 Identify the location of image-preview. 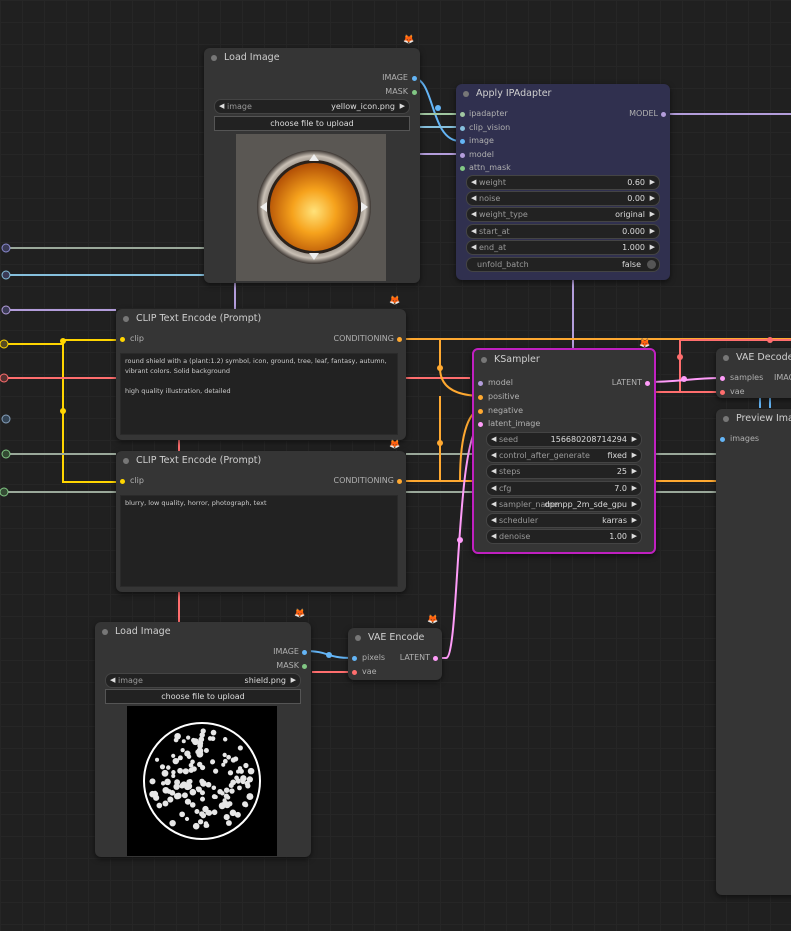
(202, 781).